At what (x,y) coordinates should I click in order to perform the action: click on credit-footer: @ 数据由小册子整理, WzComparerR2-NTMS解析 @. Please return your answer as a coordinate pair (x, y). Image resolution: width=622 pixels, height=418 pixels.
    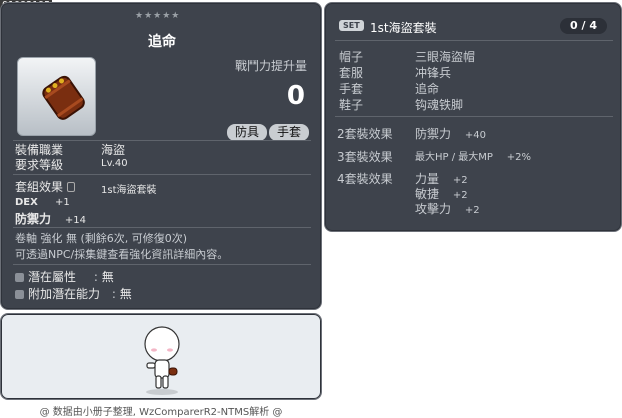
    Looking at the image, I should click on (161, 412).